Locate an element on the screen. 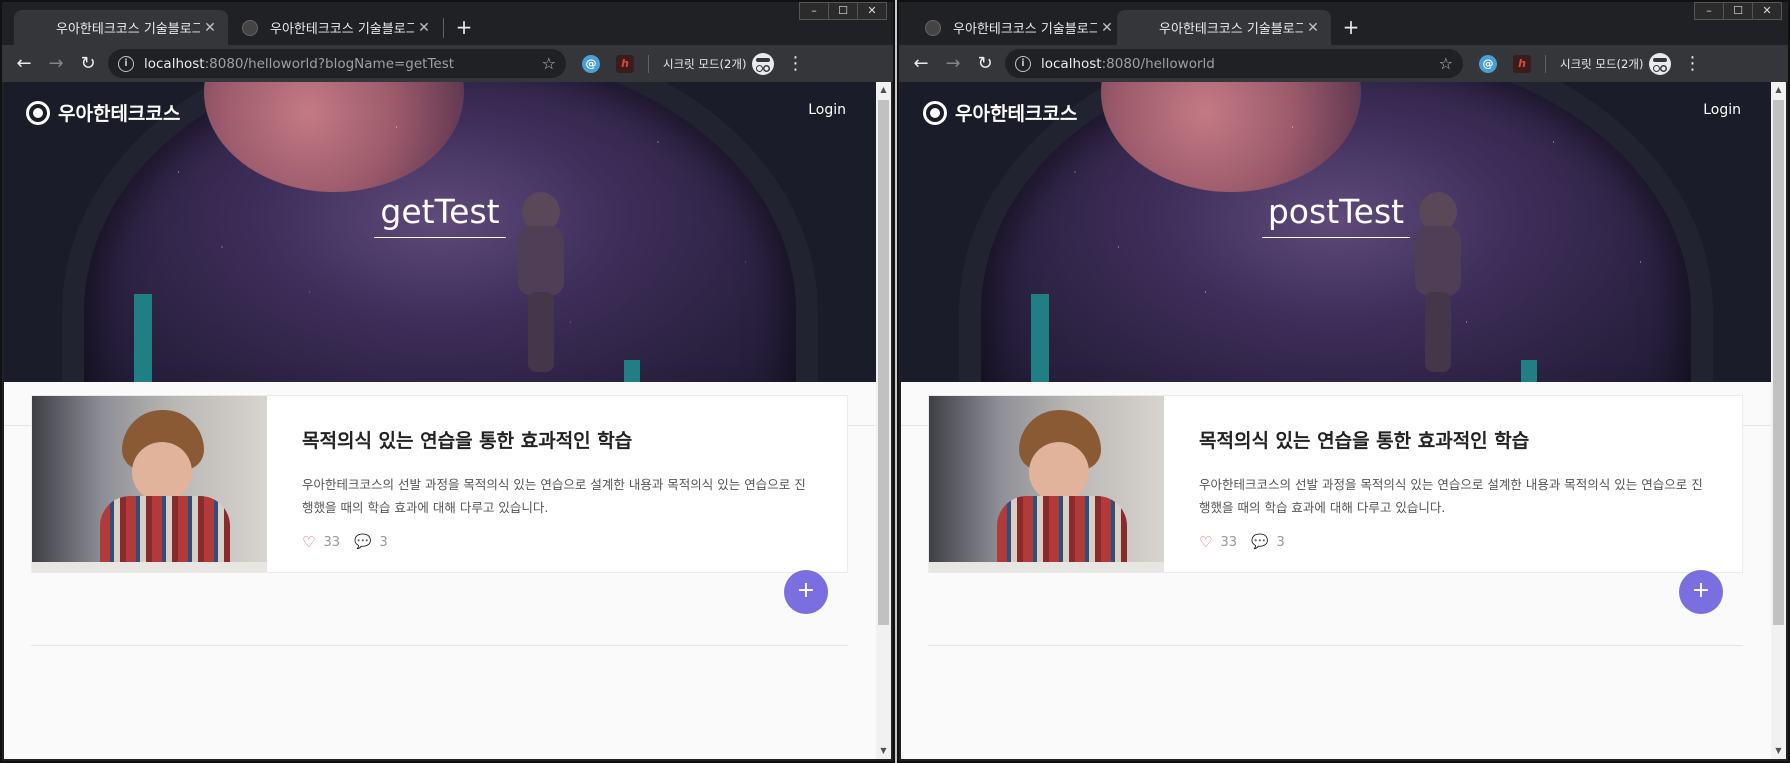 The image size is (1790, 763). tab-strip: 우아한테크코스 기술블로그 ✕ 우아한테크코스 기술블로그 ✕ + – ☐ ✕ is located at coordinates (1343, 23).